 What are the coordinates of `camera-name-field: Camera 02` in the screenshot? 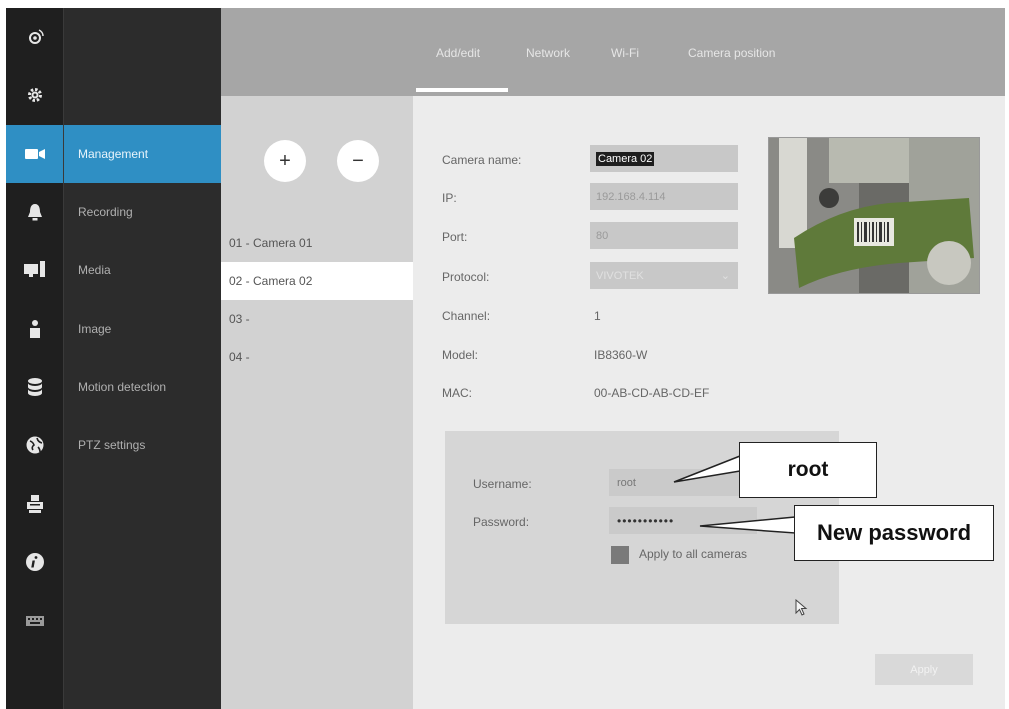 It's located at (664, 158).